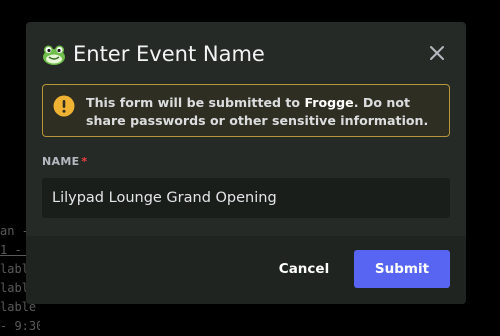  I want to click on warning-app-name: Frogge, so click(329, 102).